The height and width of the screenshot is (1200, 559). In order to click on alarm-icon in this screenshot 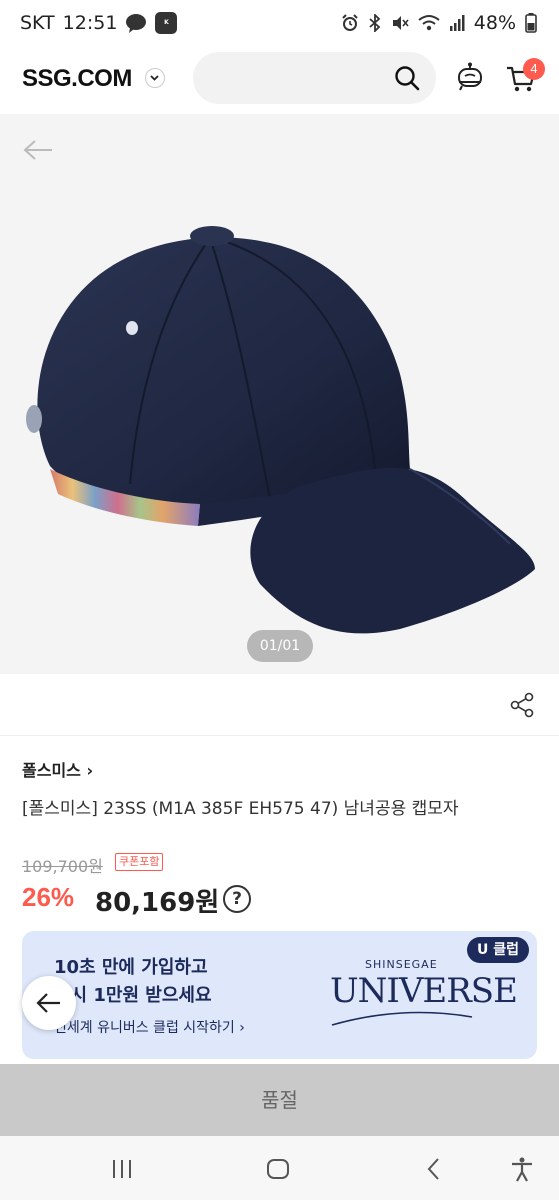, I will do `click(350, 22)`.